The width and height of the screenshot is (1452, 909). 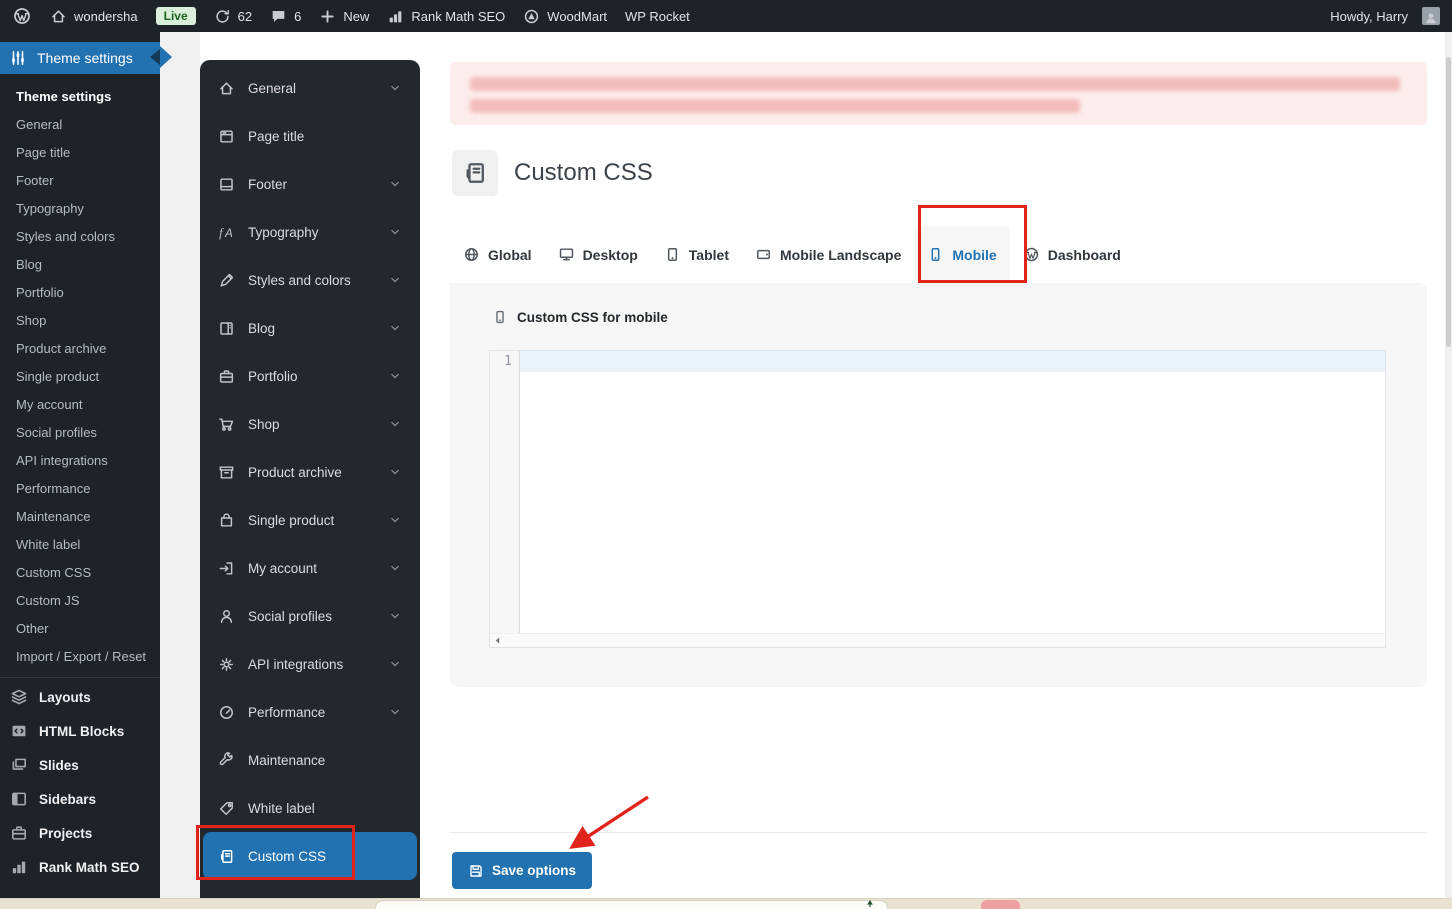 What do you see at coordinates (631, 904) in the screenshot?
I see `background-window-tab` at bounding box center [631, 904].